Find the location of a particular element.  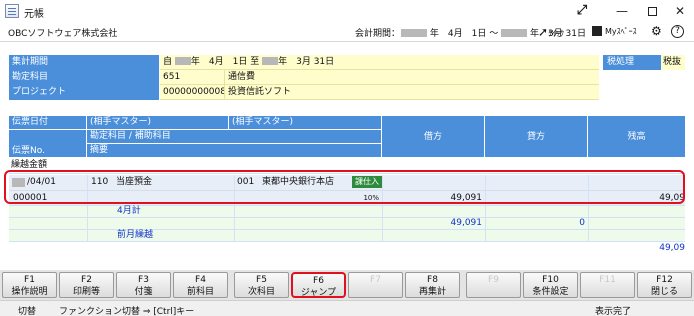

col-header-partner2: (相手マスター) is located at coordinates (305, 123).